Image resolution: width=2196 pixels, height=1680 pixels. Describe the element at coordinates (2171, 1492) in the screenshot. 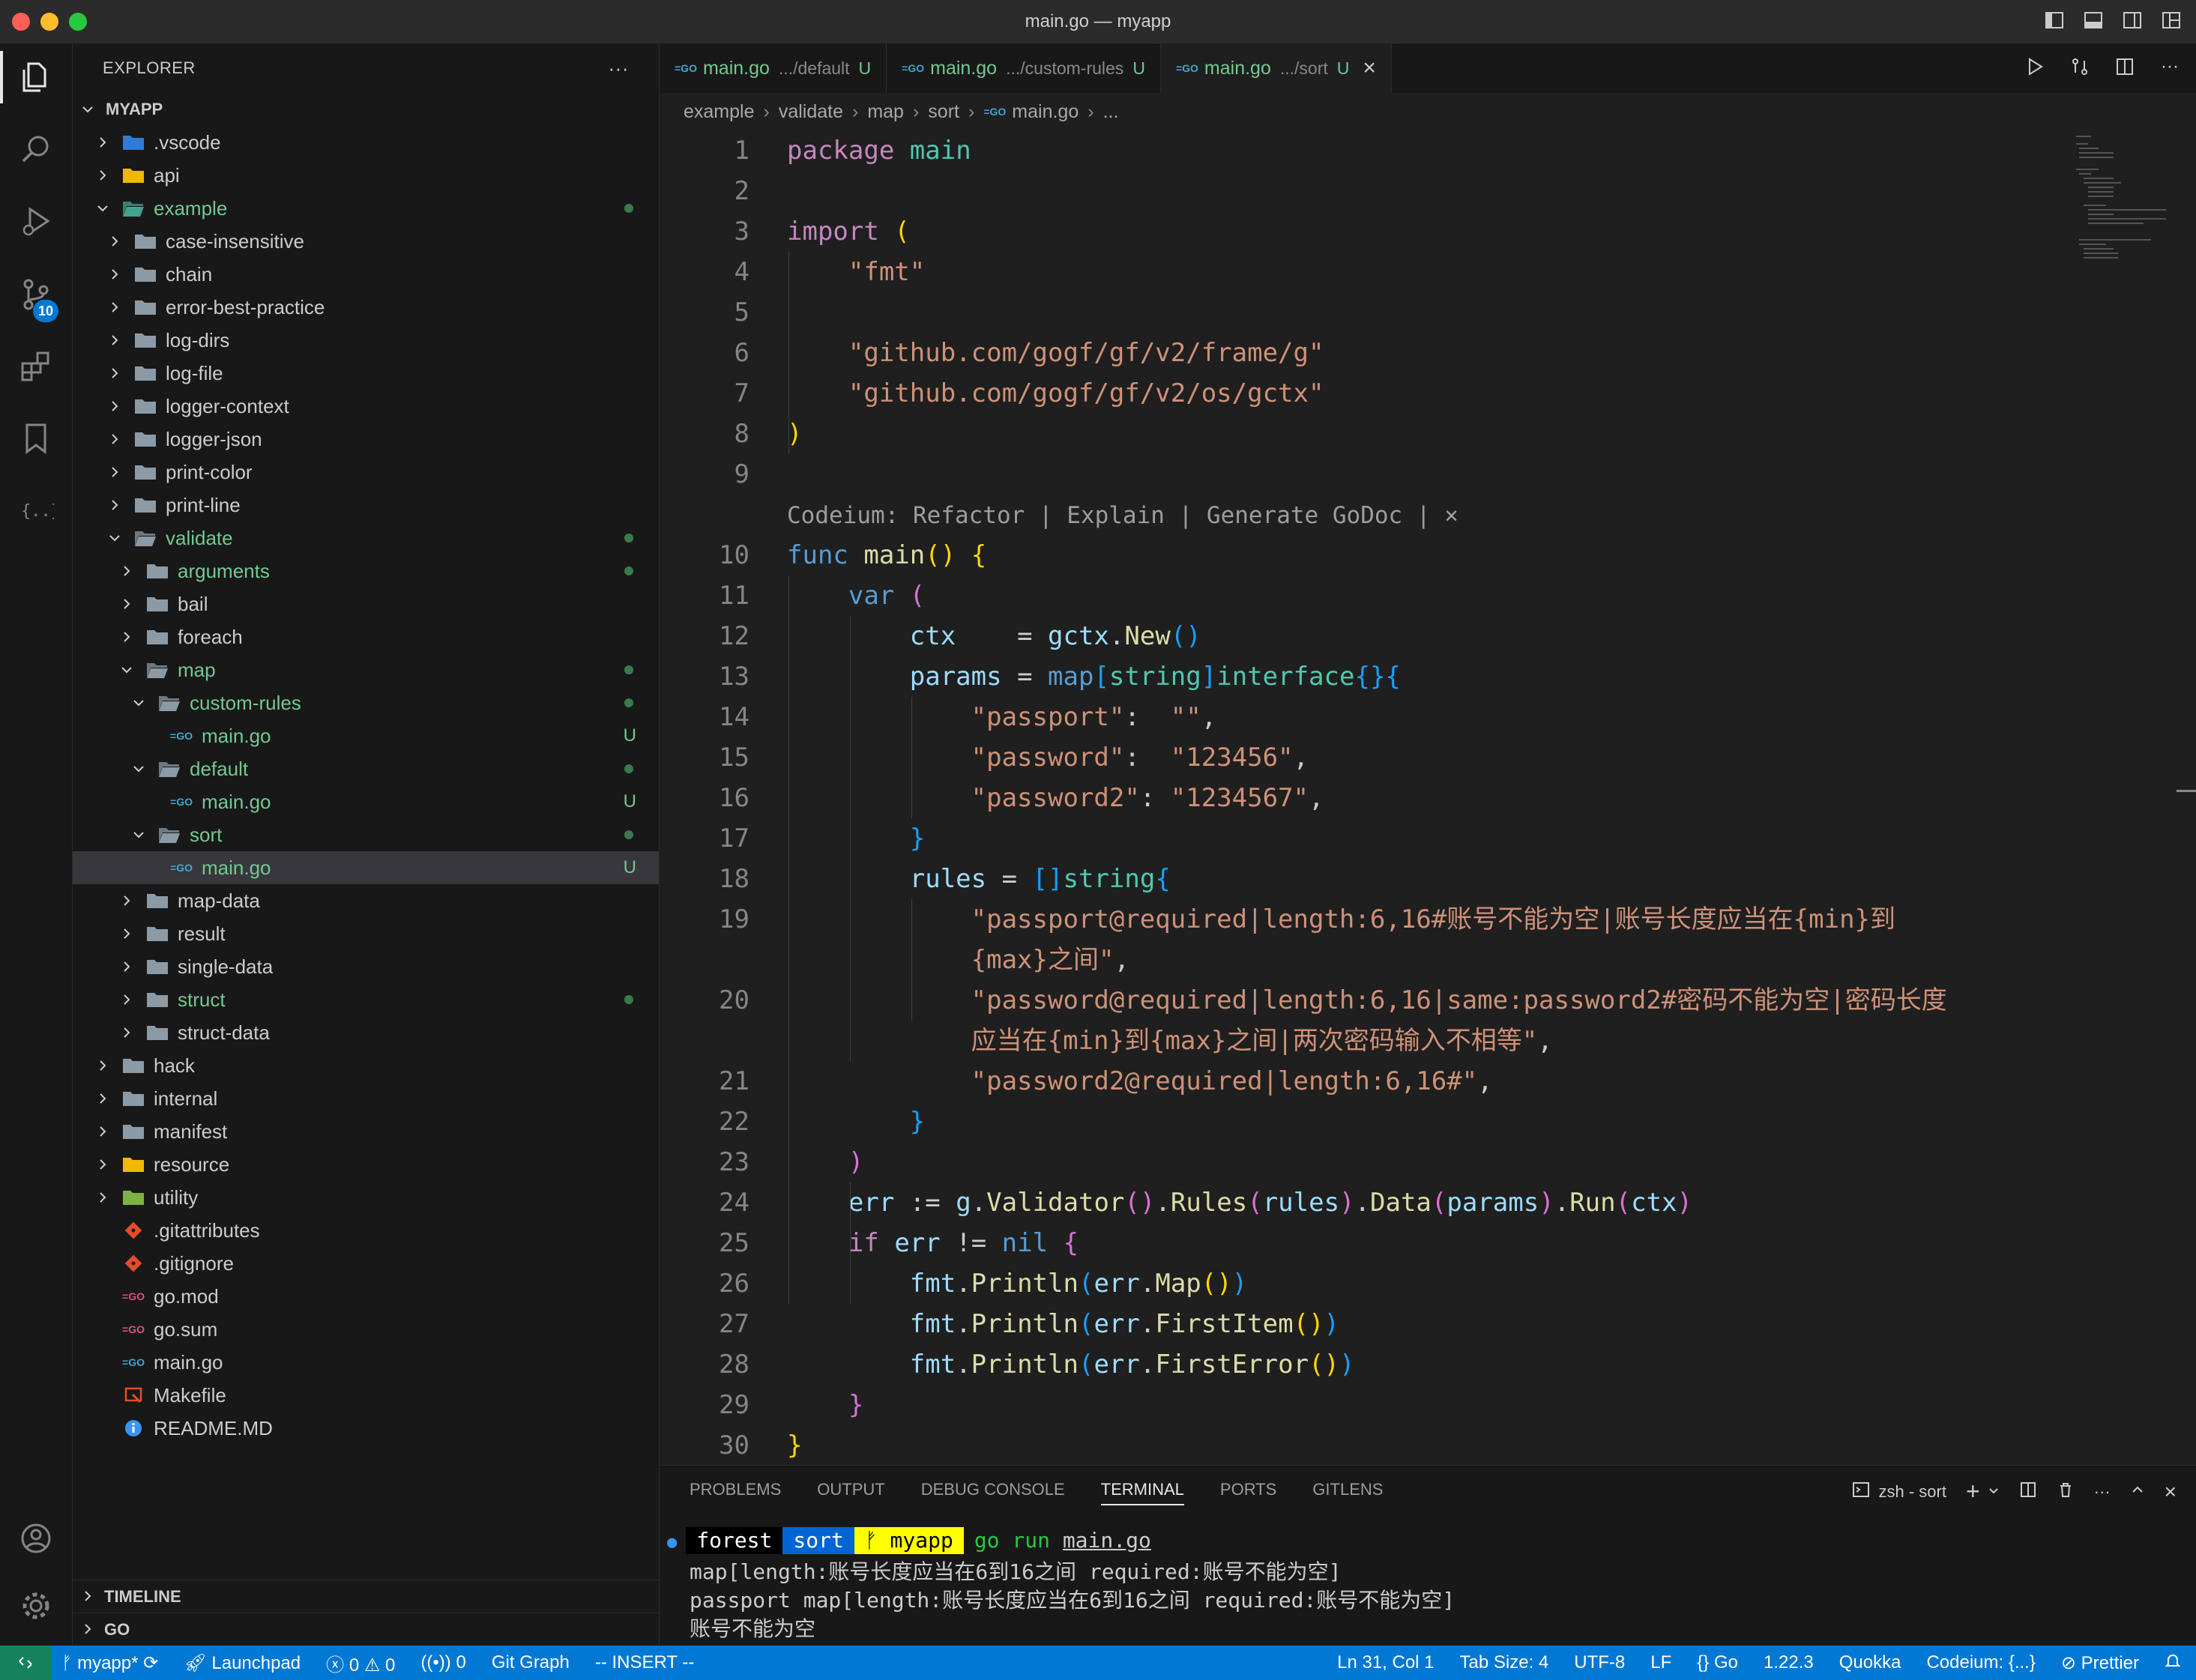

I see `close-panel-icon: ×` at that location.